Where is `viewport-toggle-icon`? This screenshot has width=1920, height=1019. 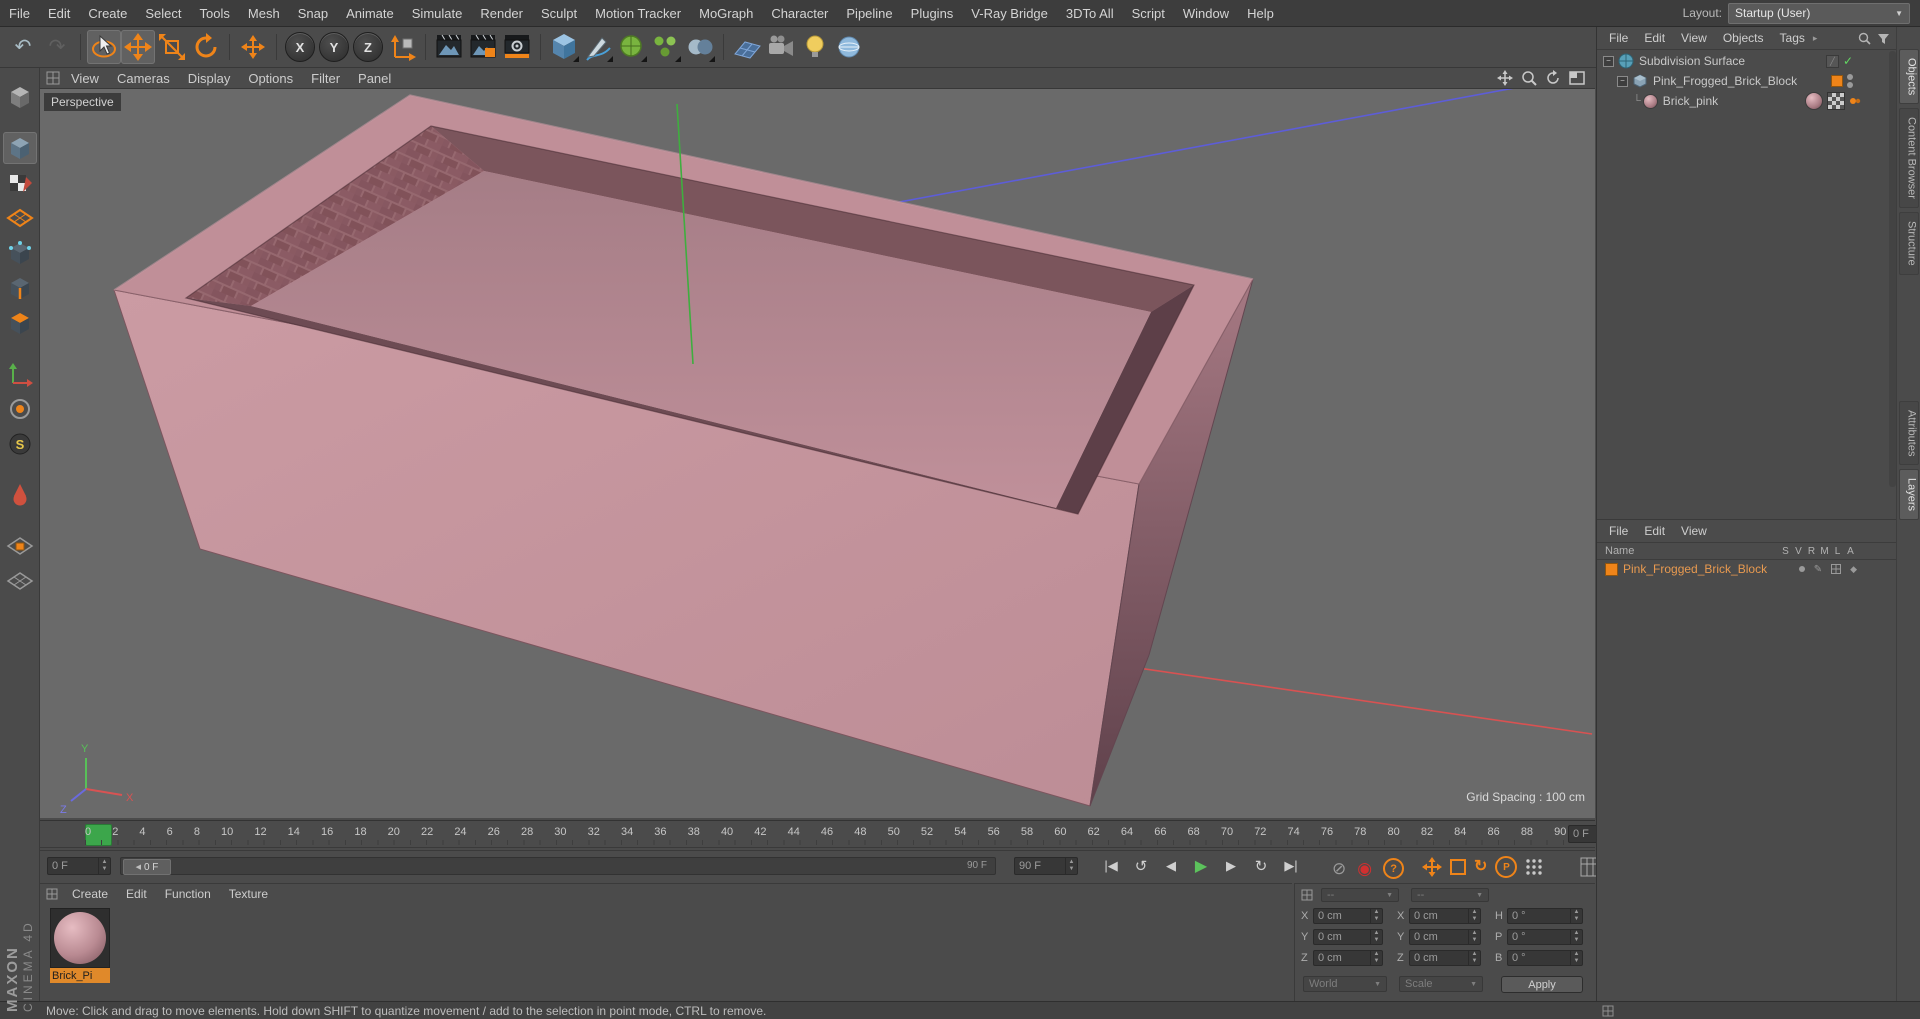
viewport-toggle-icon is located at coordinates (1577, 78).